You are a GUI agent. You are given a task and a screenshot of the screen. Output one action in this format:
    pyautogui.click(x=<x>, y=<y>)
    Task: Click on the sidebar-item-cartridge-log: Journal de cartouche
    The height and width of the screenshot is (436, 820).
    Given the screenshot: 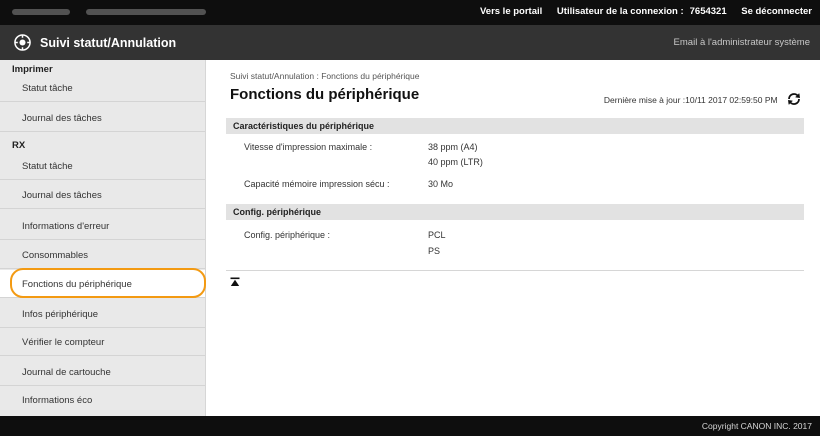 What is the action you would take?
    pyautogui.click(x=102, y=372)
    